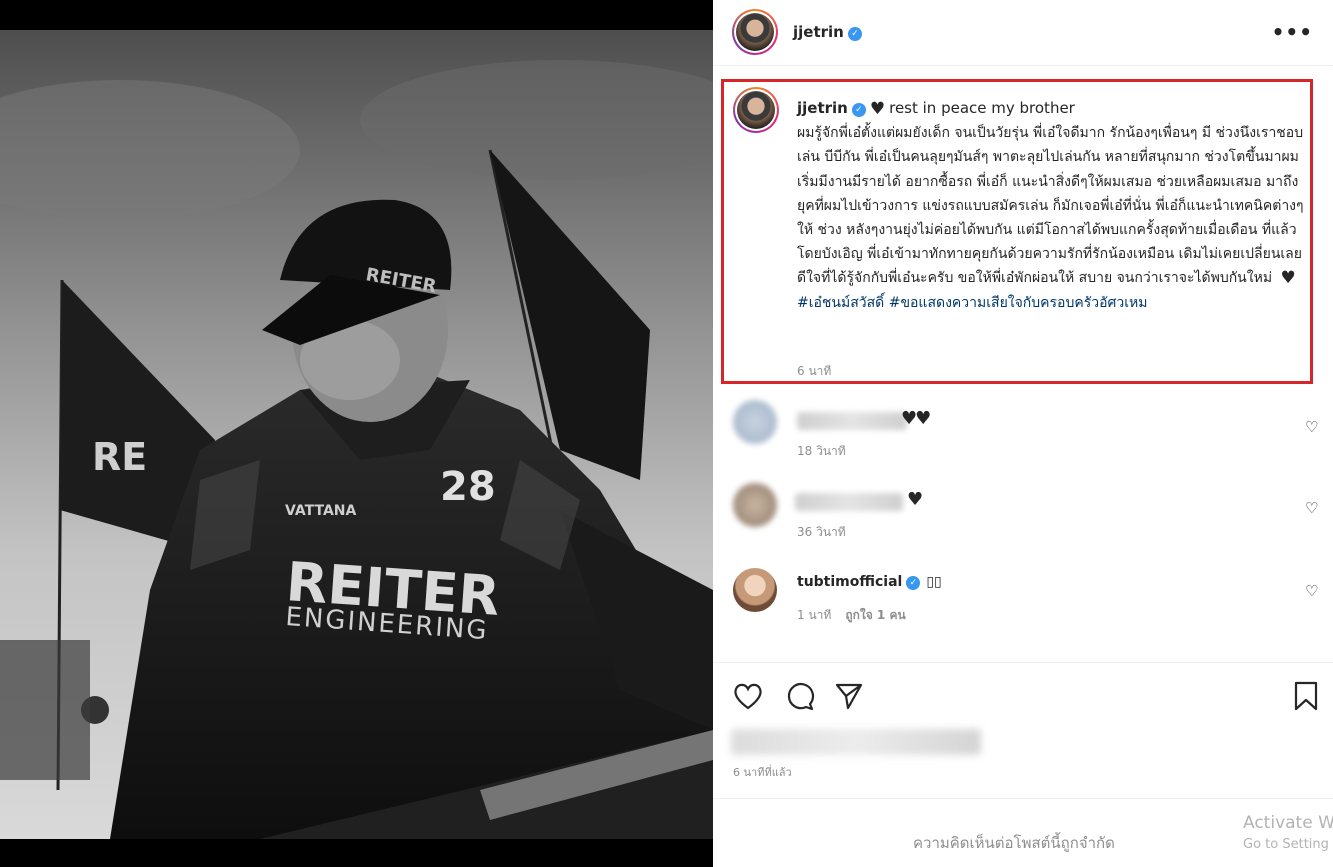  I want to click on comment-time: 18 วินาที, so click(821, 451).